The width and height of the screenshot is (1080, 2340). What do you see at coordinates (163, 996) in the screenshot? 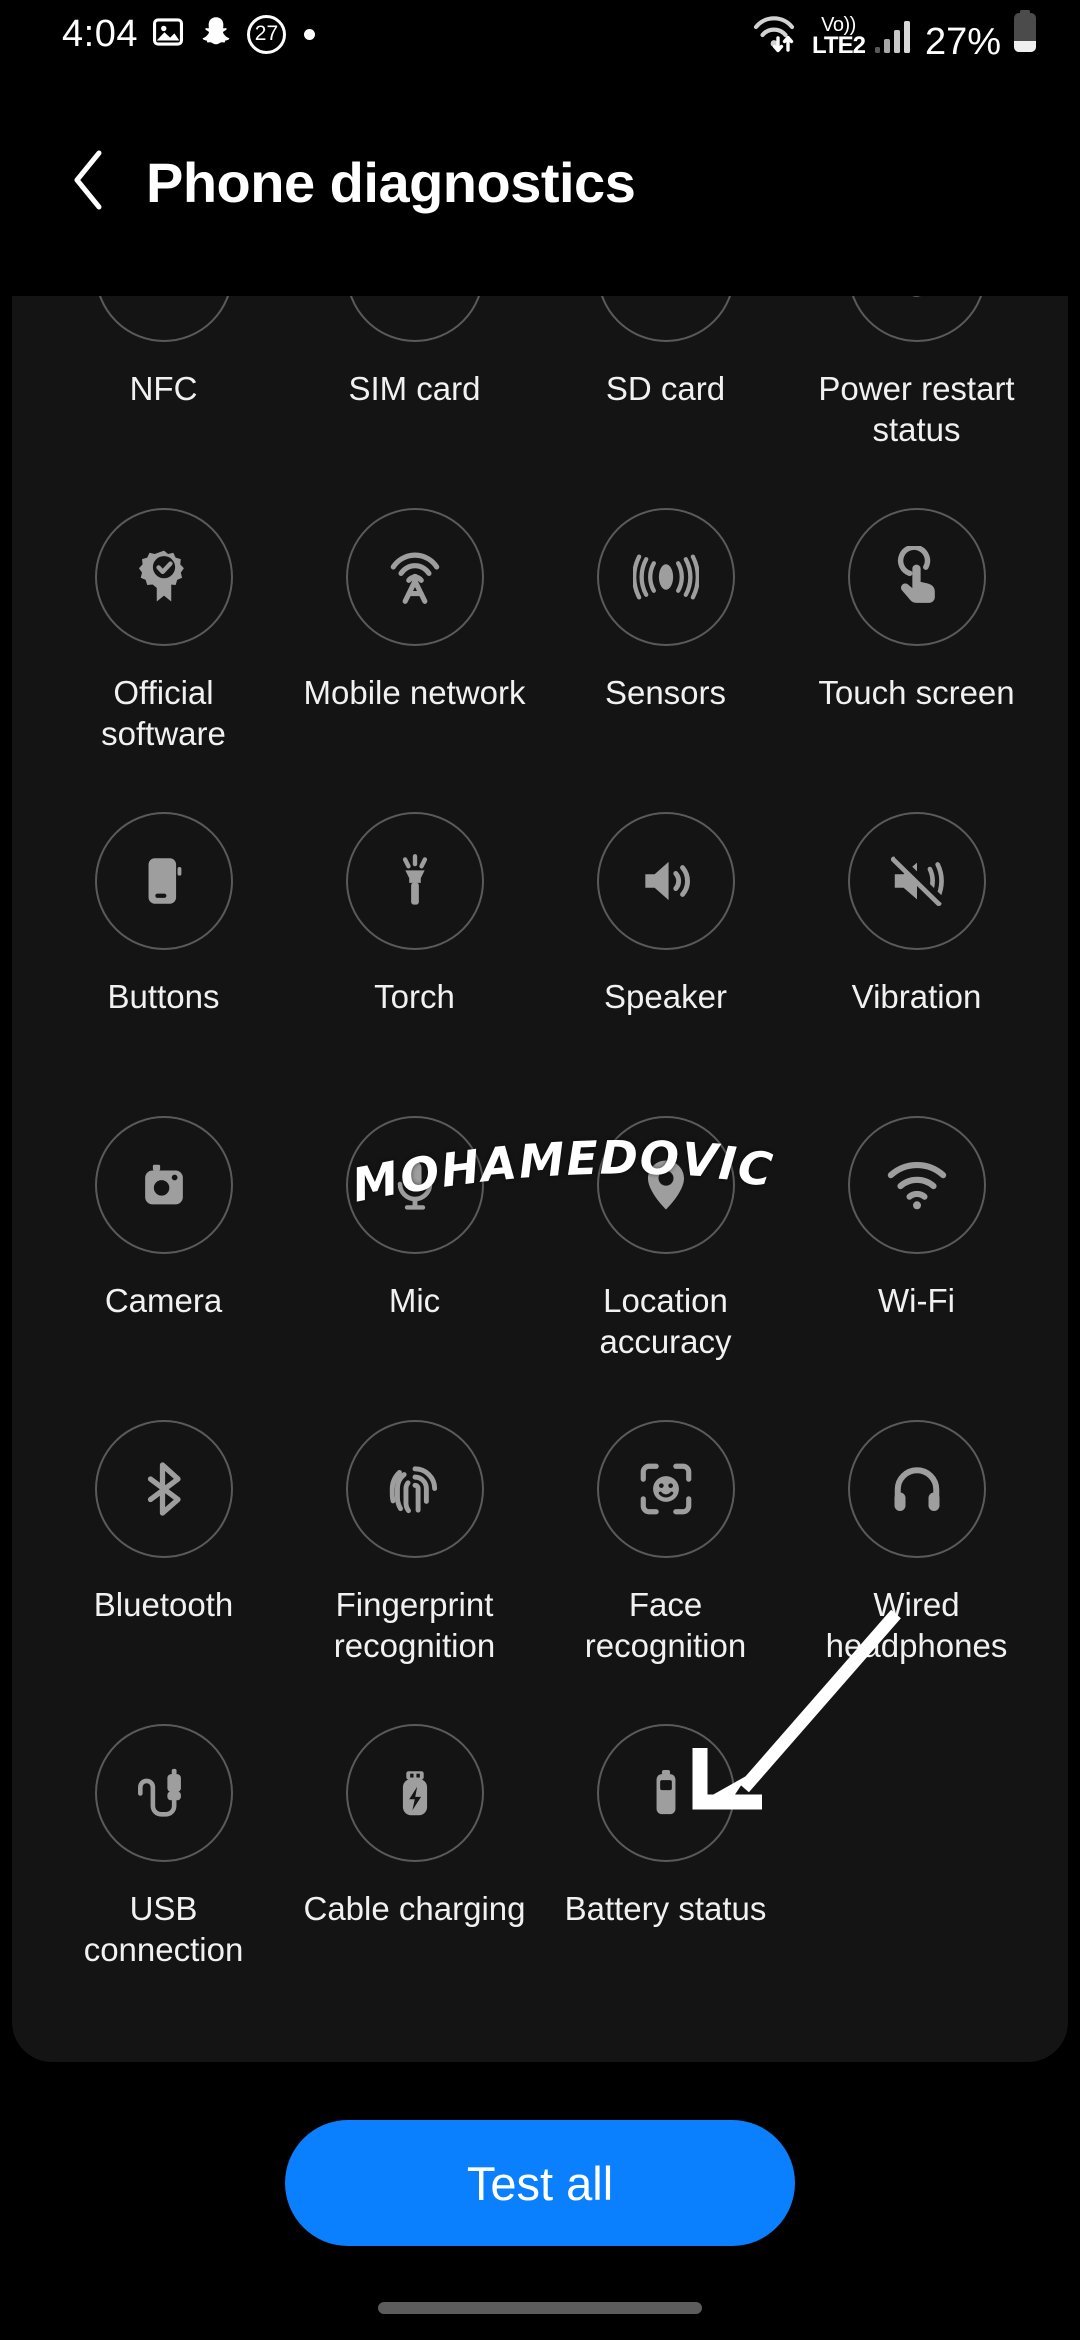
I see `tile-label: Buttons` at bounding box center [163, 996].